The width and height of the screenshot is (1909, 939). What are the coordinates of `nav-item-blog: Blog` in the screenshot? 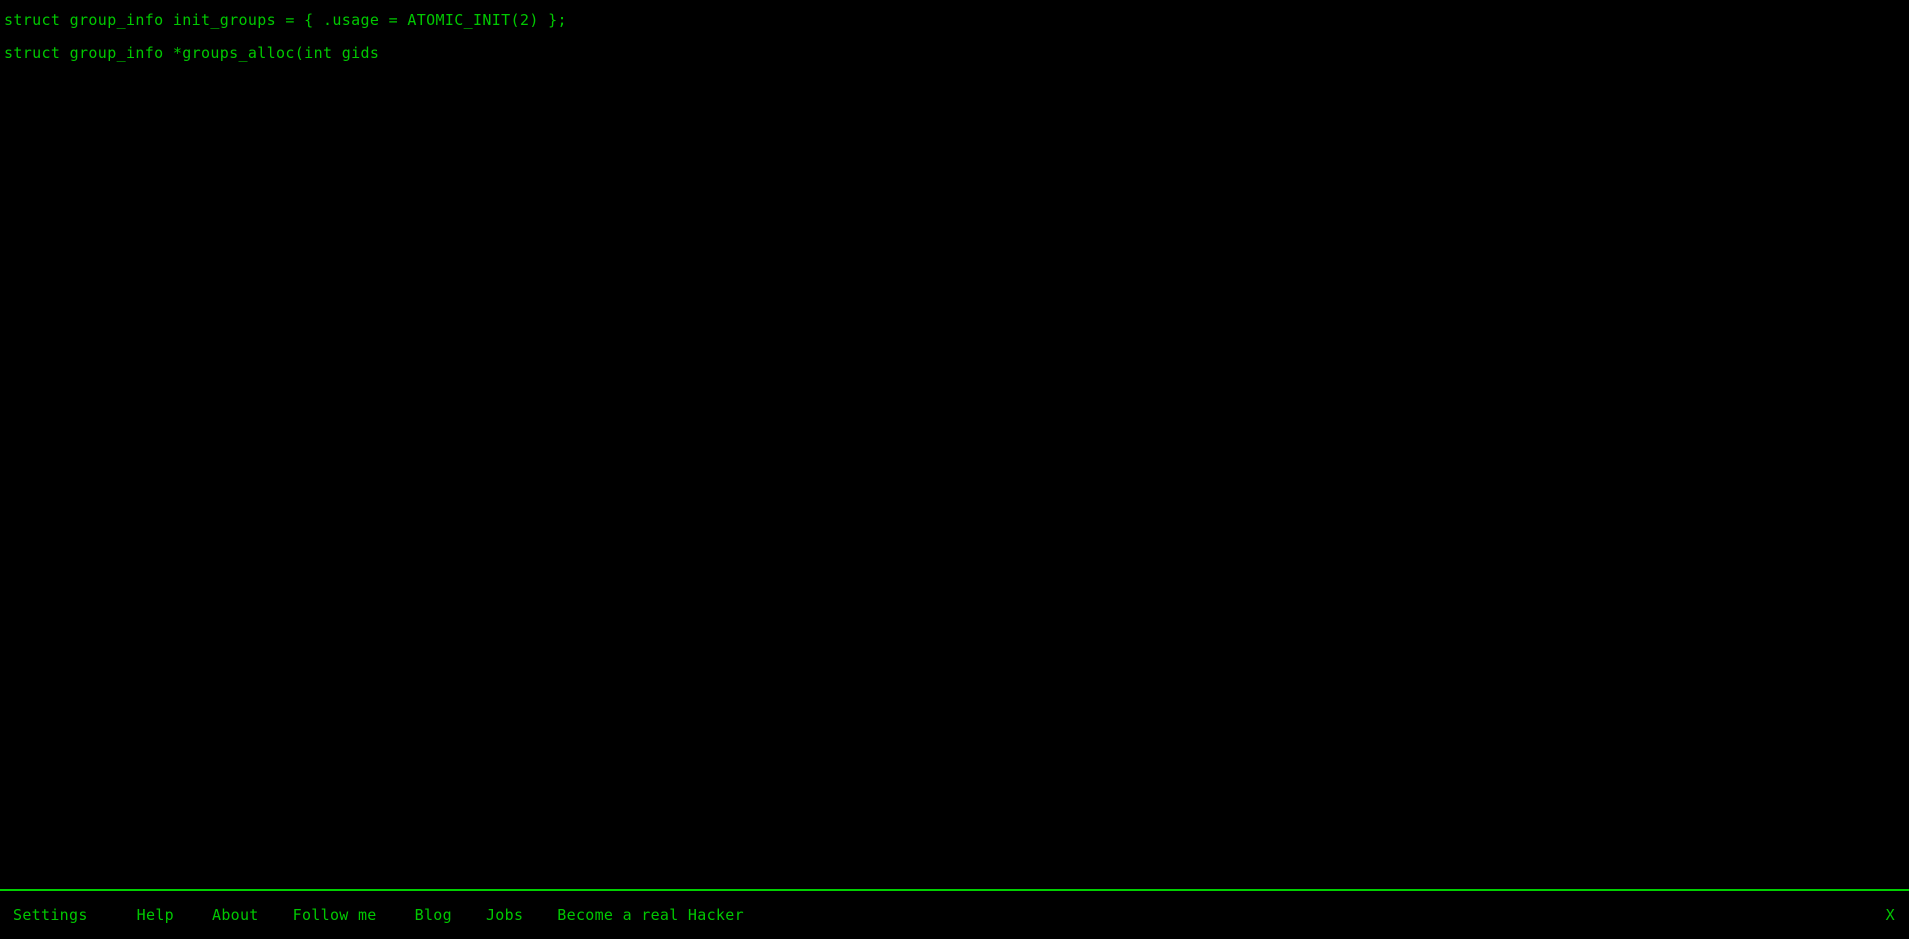 It's located at (433, 915).